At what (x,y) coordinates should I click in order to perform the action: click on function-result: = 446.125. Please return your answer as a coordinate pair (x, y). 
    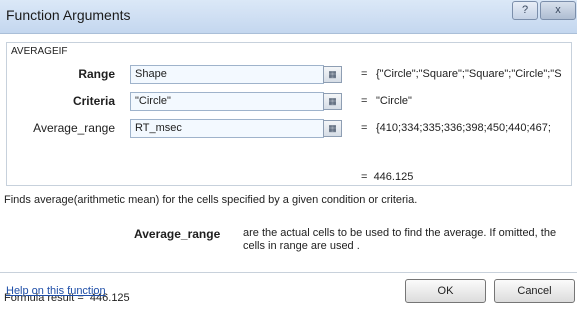
    Looking at the image, I should click on (387, 177).